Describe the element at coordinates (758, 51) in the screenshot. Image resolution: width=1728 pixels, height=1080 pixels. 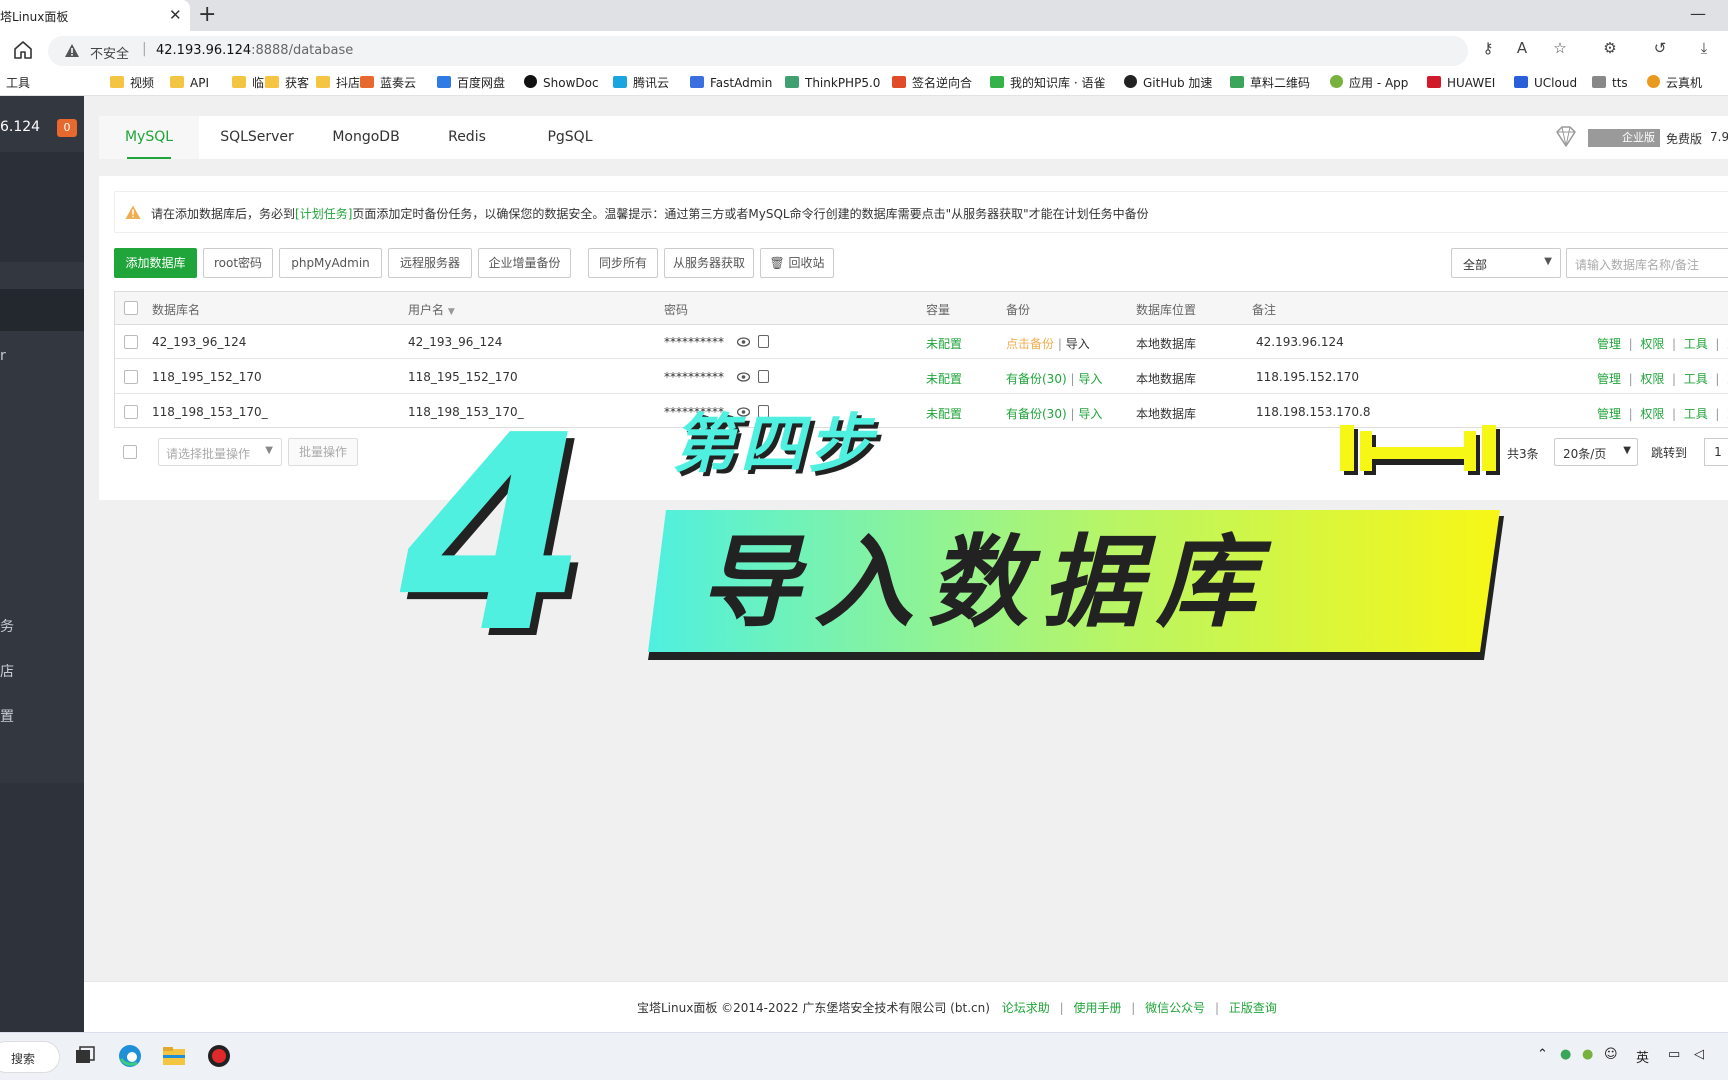
I see `url-bar: 不安全 | 42.193.96.124:8888/database` at that location.